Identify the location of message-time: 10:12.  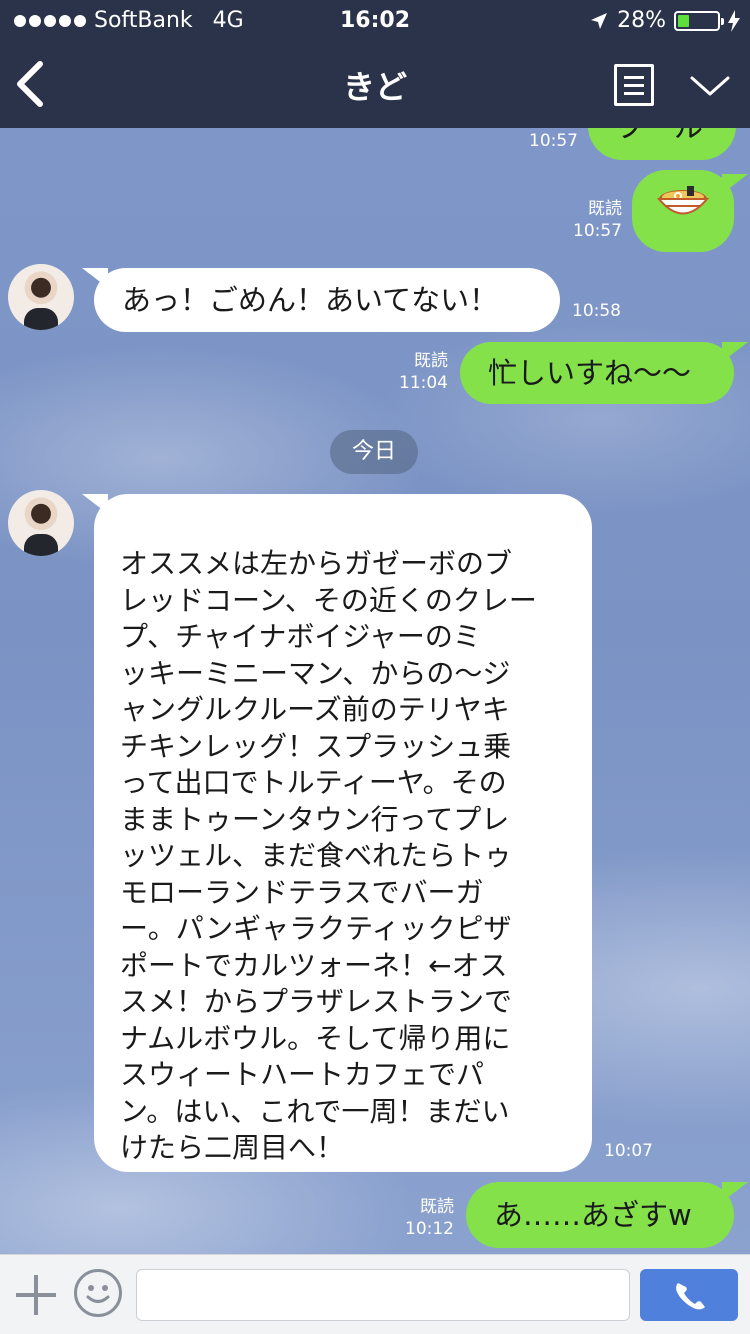
(429, 1229).